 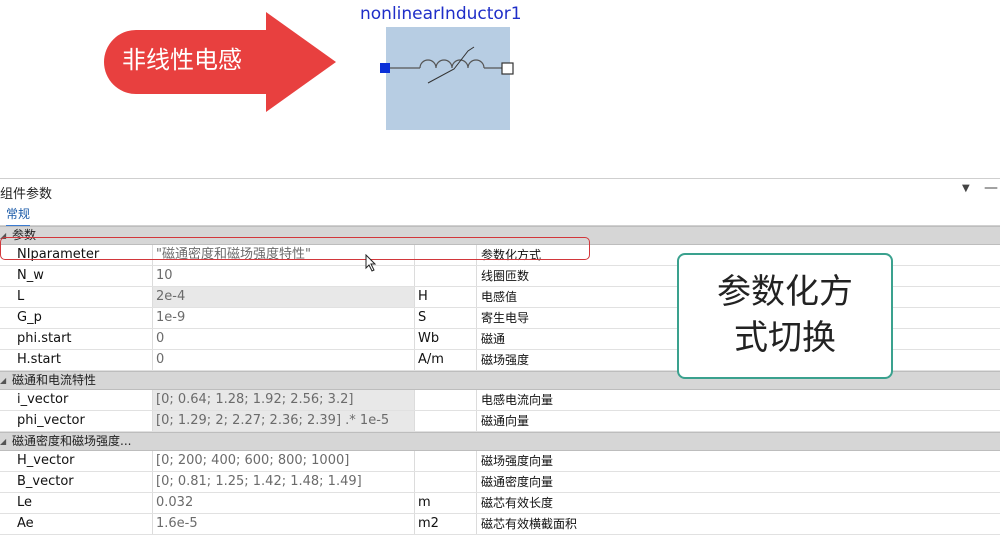 What do you see at coordinates (991, 188) in the screenshot?
I see `panel-minimize-icon: —` at bounding box center [991, 188].